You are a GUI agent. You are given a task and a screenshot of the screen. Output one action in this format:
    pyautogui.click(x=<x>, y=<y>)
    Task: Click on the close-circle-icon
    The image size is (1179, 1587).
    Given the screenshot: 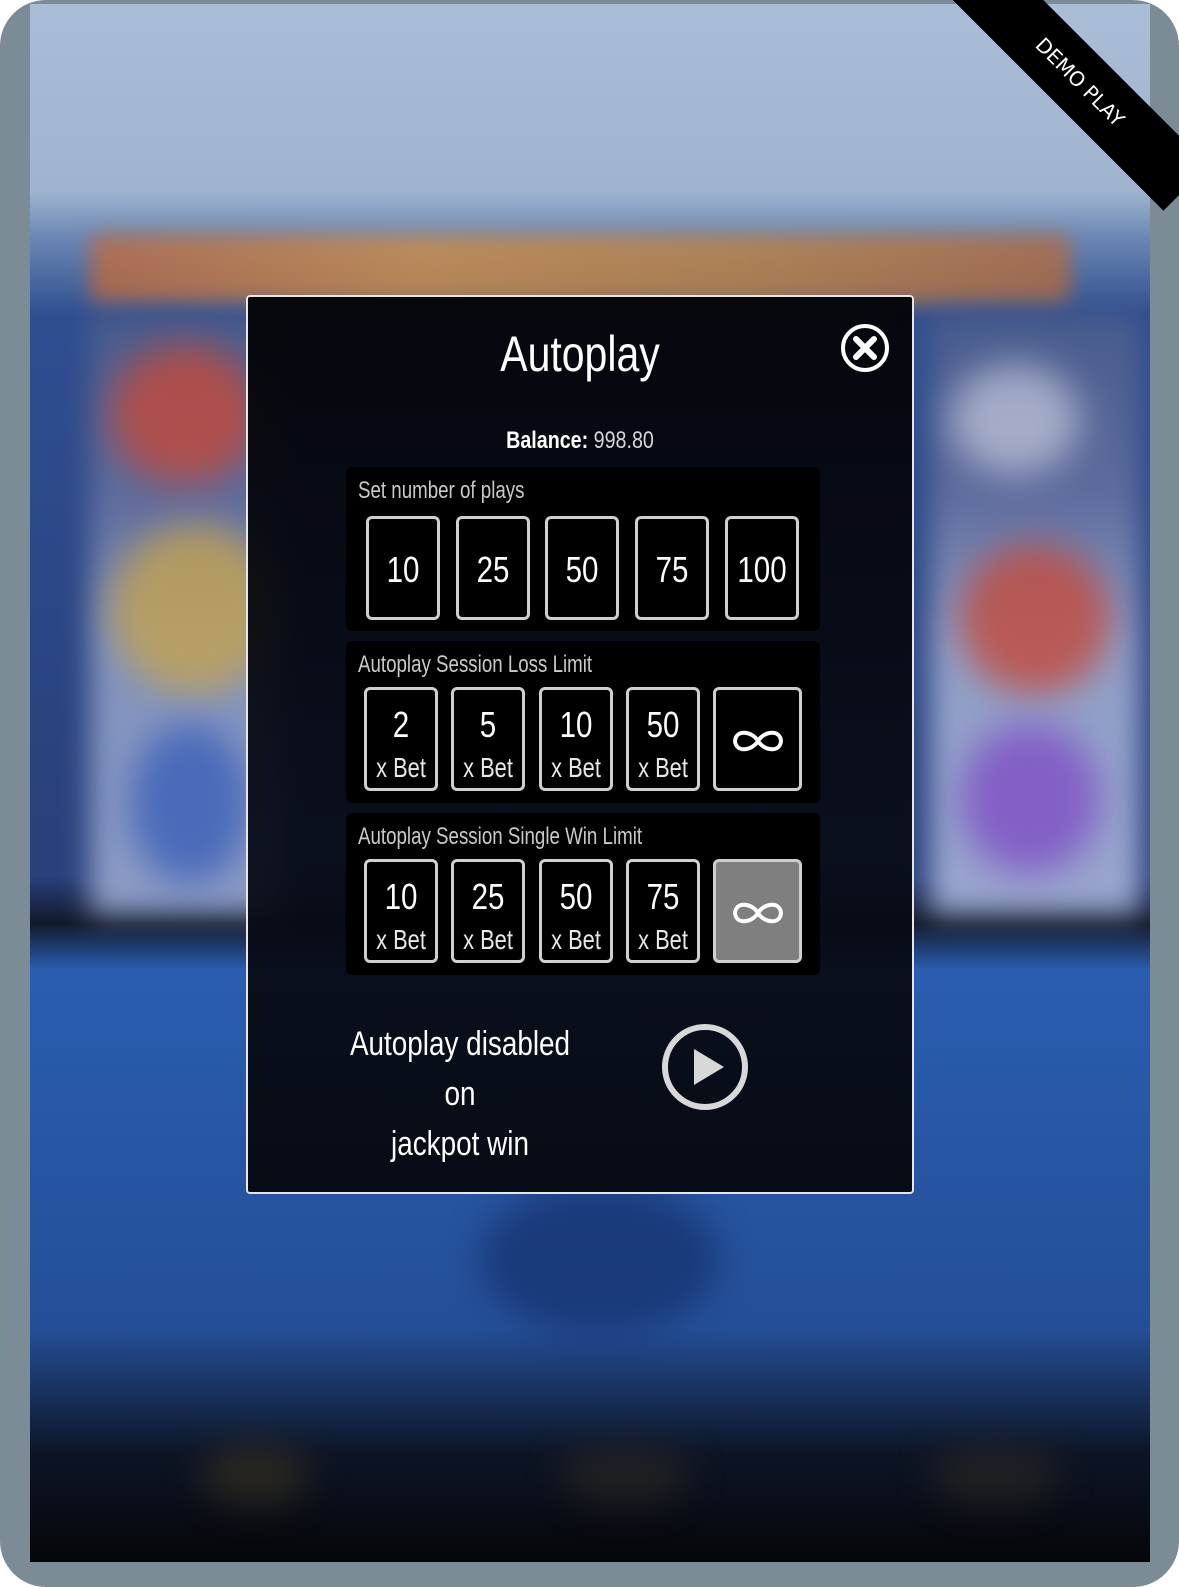 What is the action you would take?
    pyautogui.click(x=865, y=348)
    